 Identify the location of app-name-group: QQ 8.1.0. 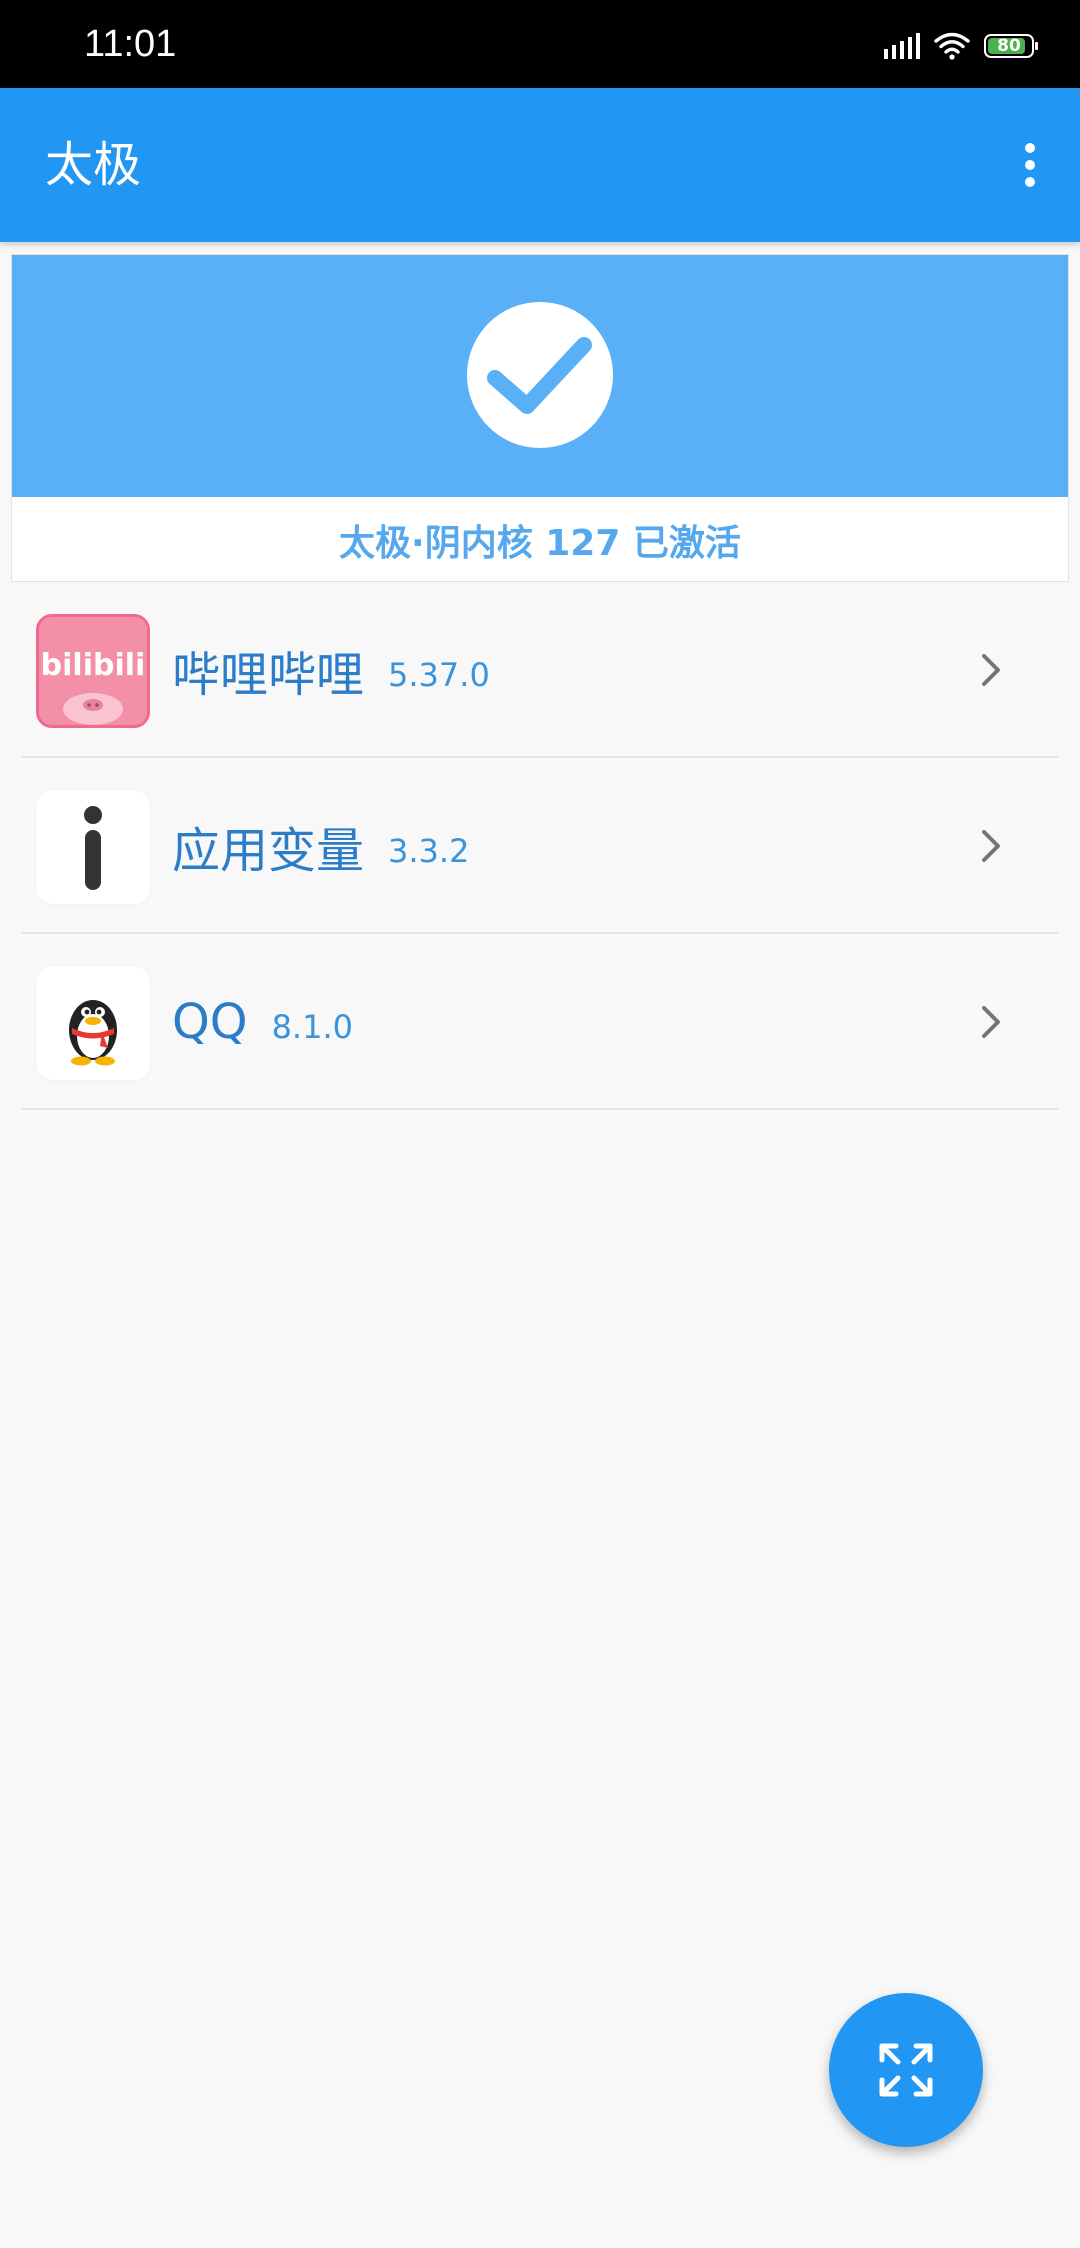
(262, 1022).